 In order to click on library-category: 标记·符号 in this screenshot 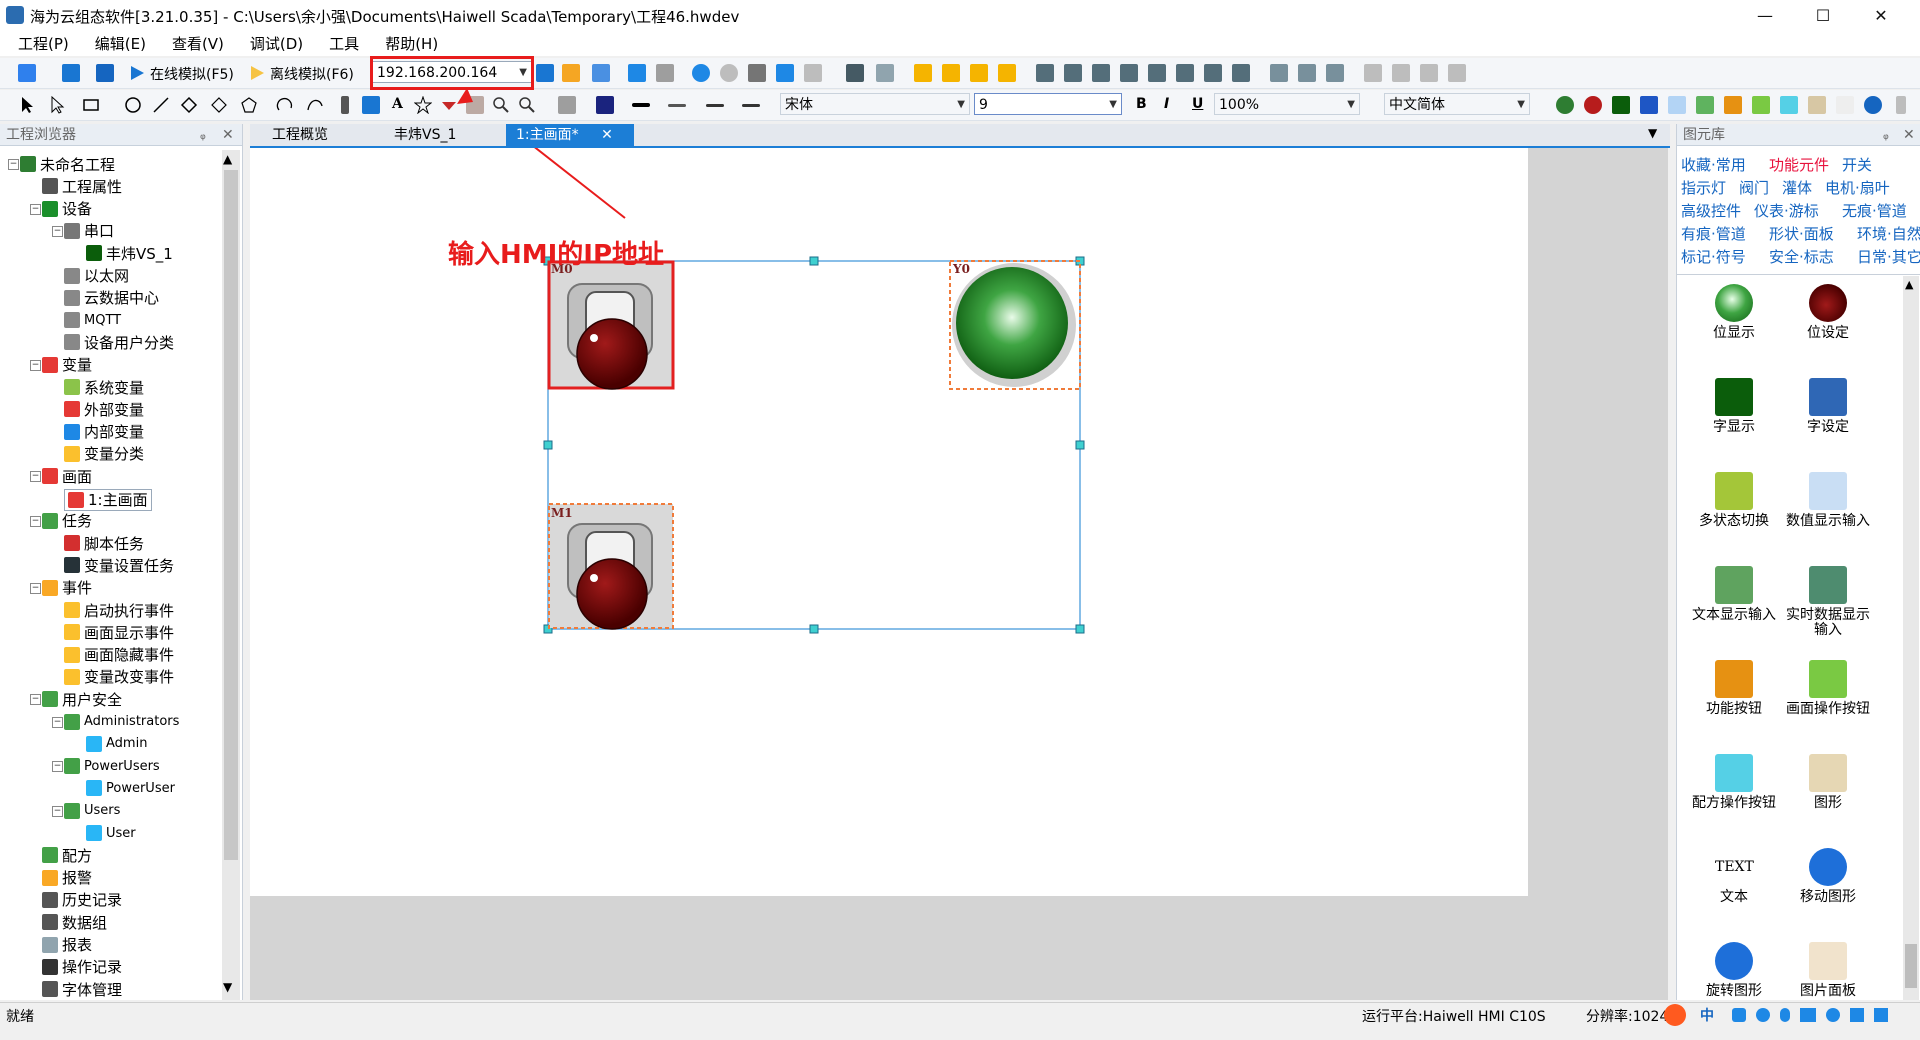, I will do `click(1713, 256)`.